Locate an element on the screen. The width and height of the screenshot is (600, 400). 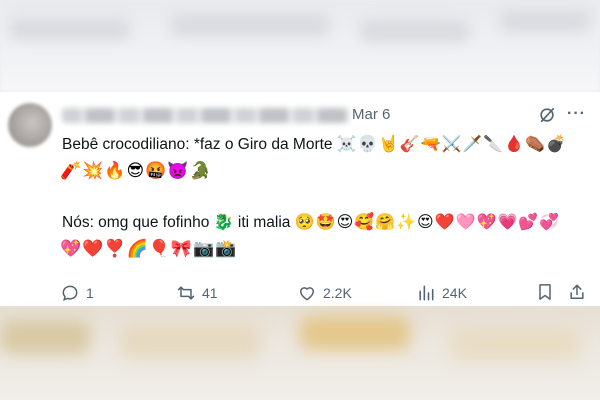
tweet-emojis: ☠️💀🤘🎸🔫⚔️🗡️🔪🩸⚰️💣 is located at coordinates (451, 143).